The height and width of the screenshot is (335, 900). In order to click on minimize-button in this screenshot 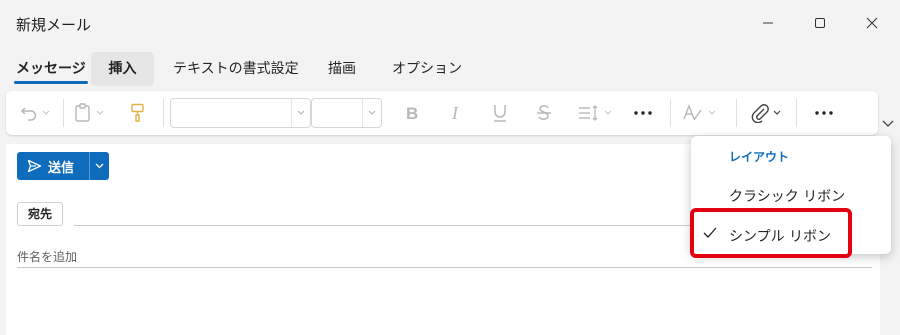, I will do `click(768, 23)`.